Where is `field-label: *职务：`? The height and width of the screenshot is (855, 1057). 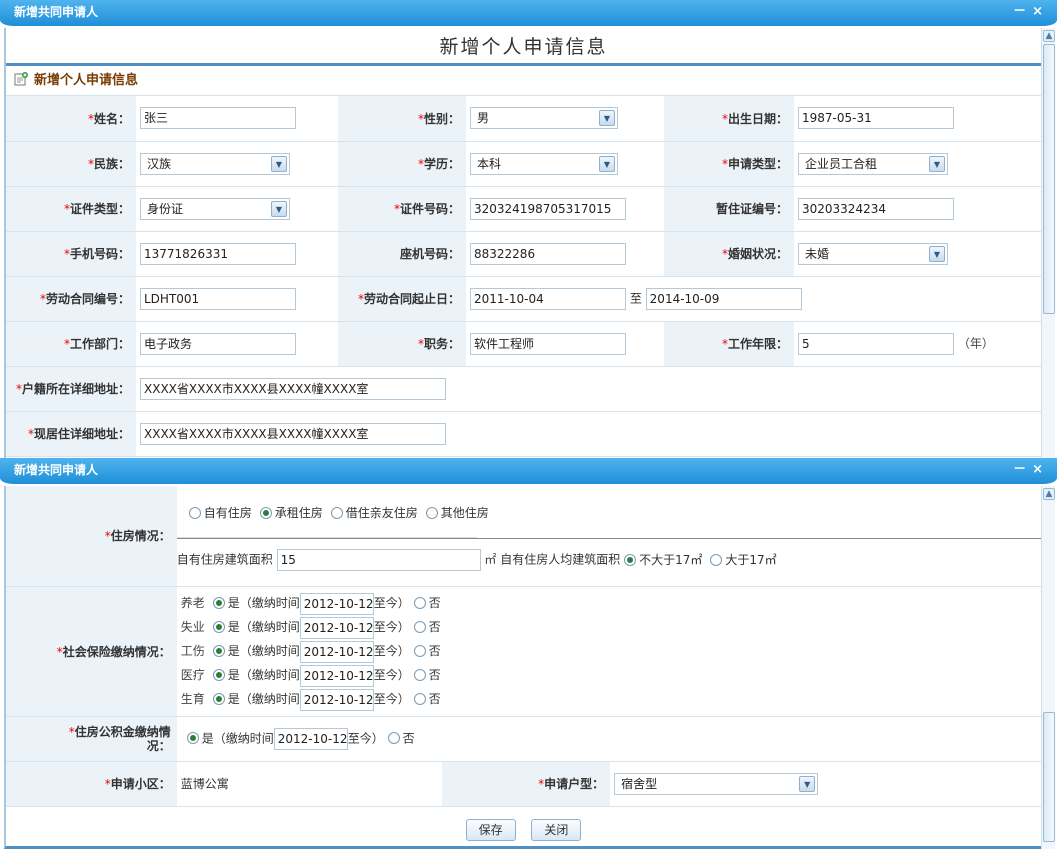 field-label: *职务： is located at coordinates (402, 344).